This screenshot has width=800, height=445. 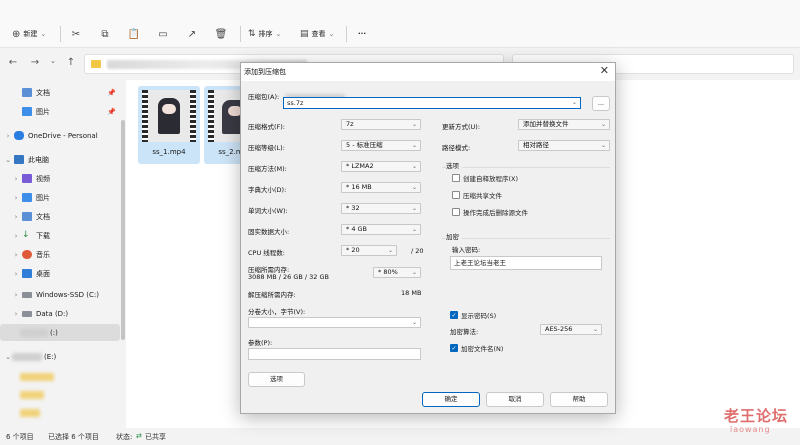 What do you see at coordinates (476, 348) in the screenshot?
I see `encrypt-names-checkbox: ✓ 加密文件名(N)` at bounding box center [476, 348].